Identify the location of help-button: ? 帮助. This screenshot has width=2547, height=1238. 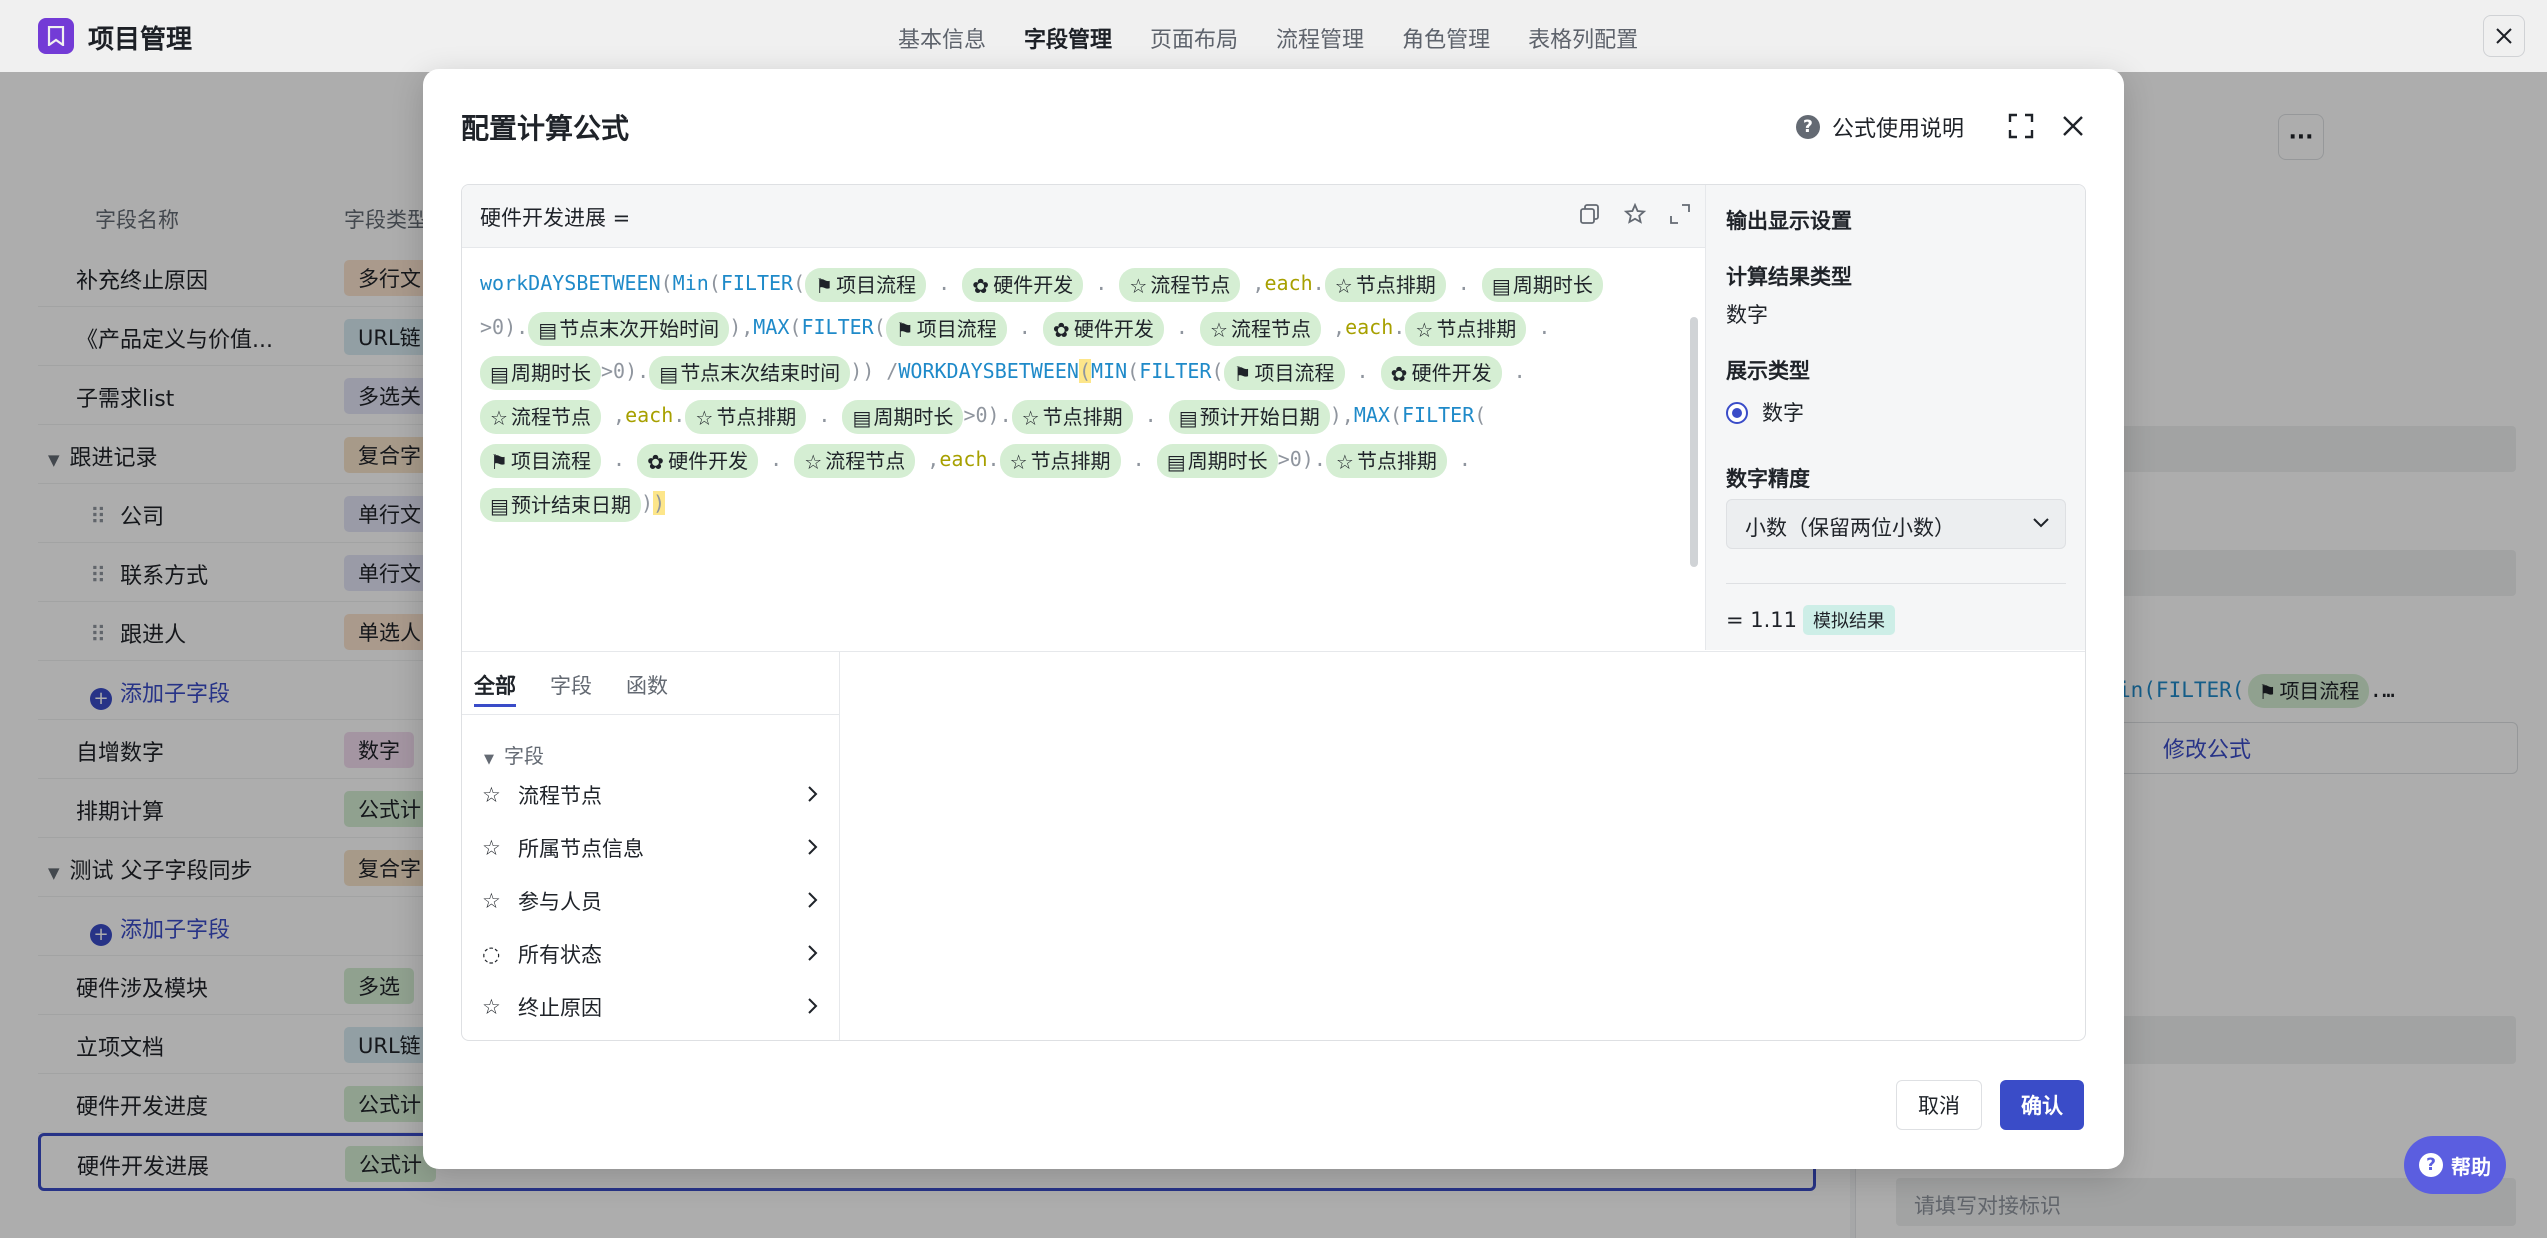
(2455, 1165).